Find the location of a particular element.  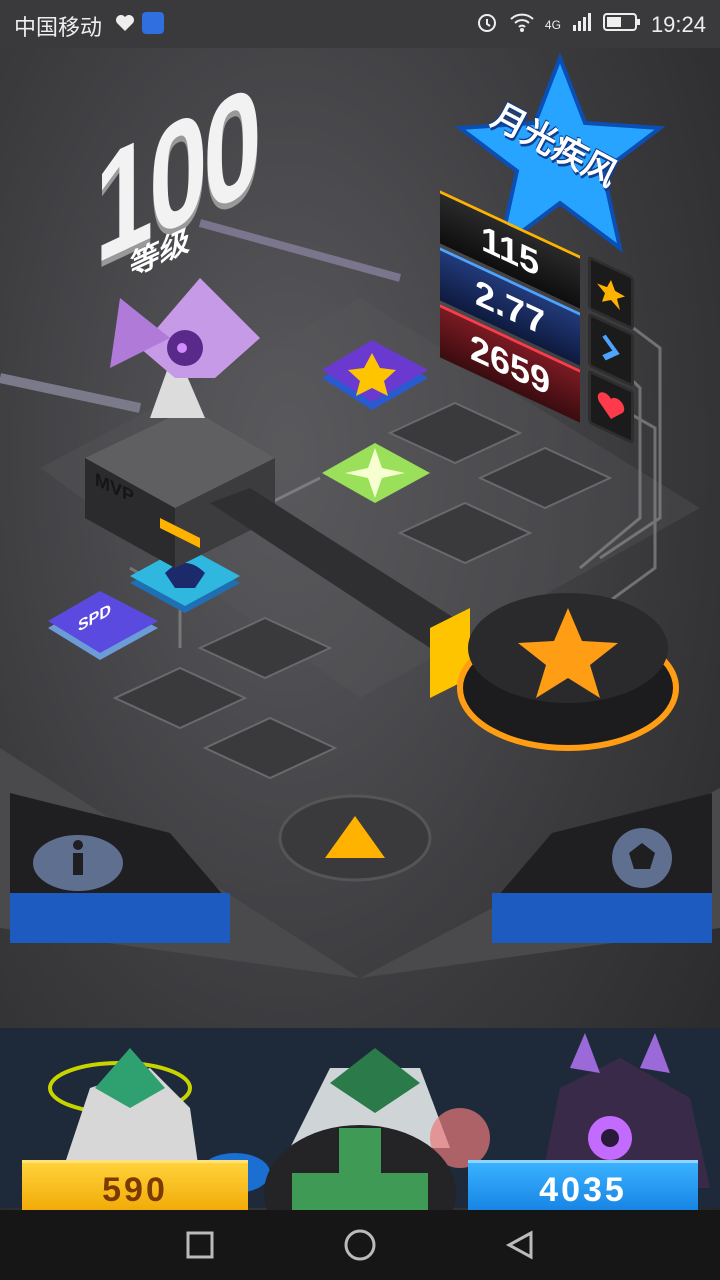

clock-time: 19:24 is located at coordinates (678, 24).